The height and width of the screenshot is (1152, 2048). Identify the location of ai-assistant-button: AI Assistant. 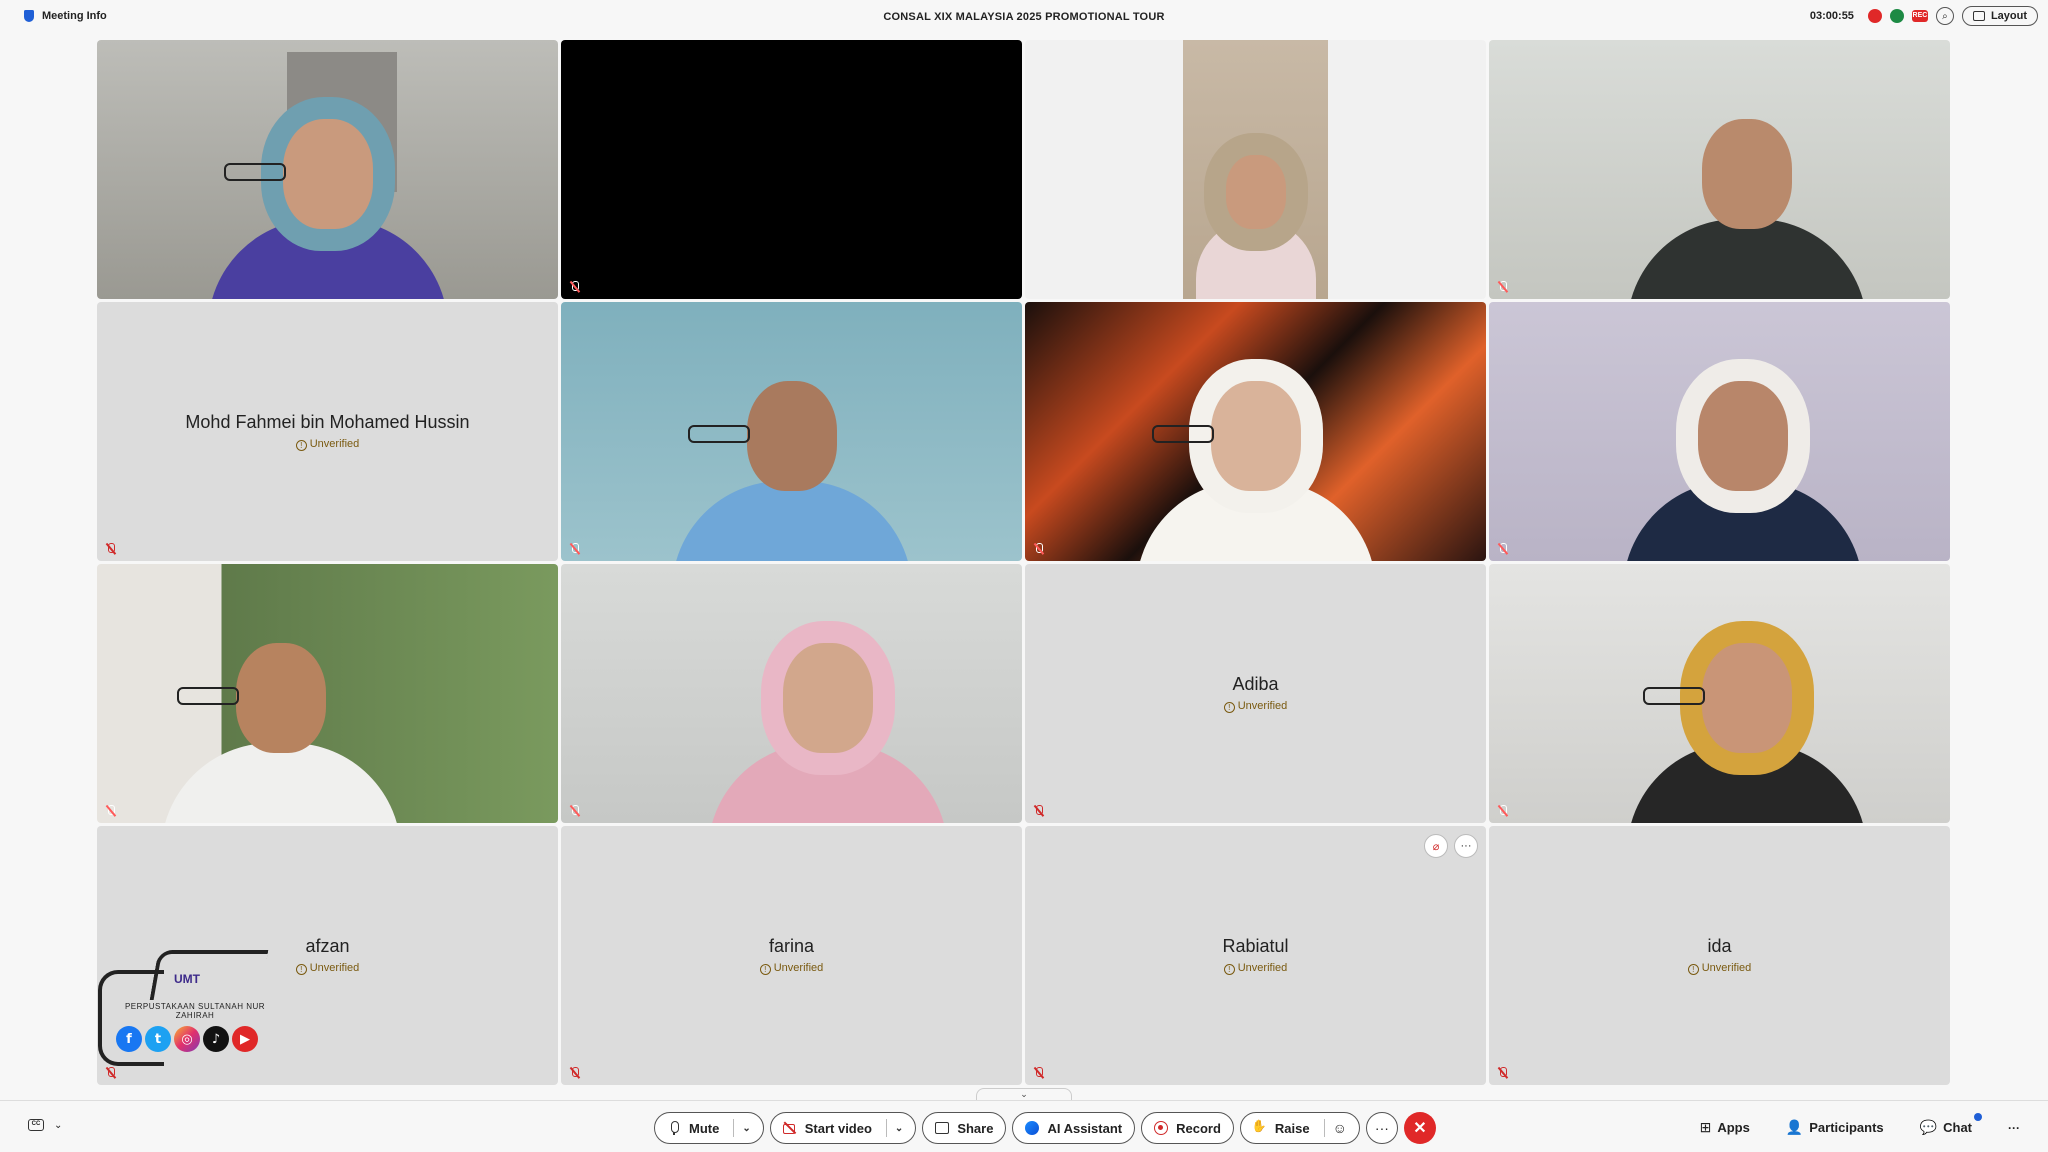
(1074, 1128).